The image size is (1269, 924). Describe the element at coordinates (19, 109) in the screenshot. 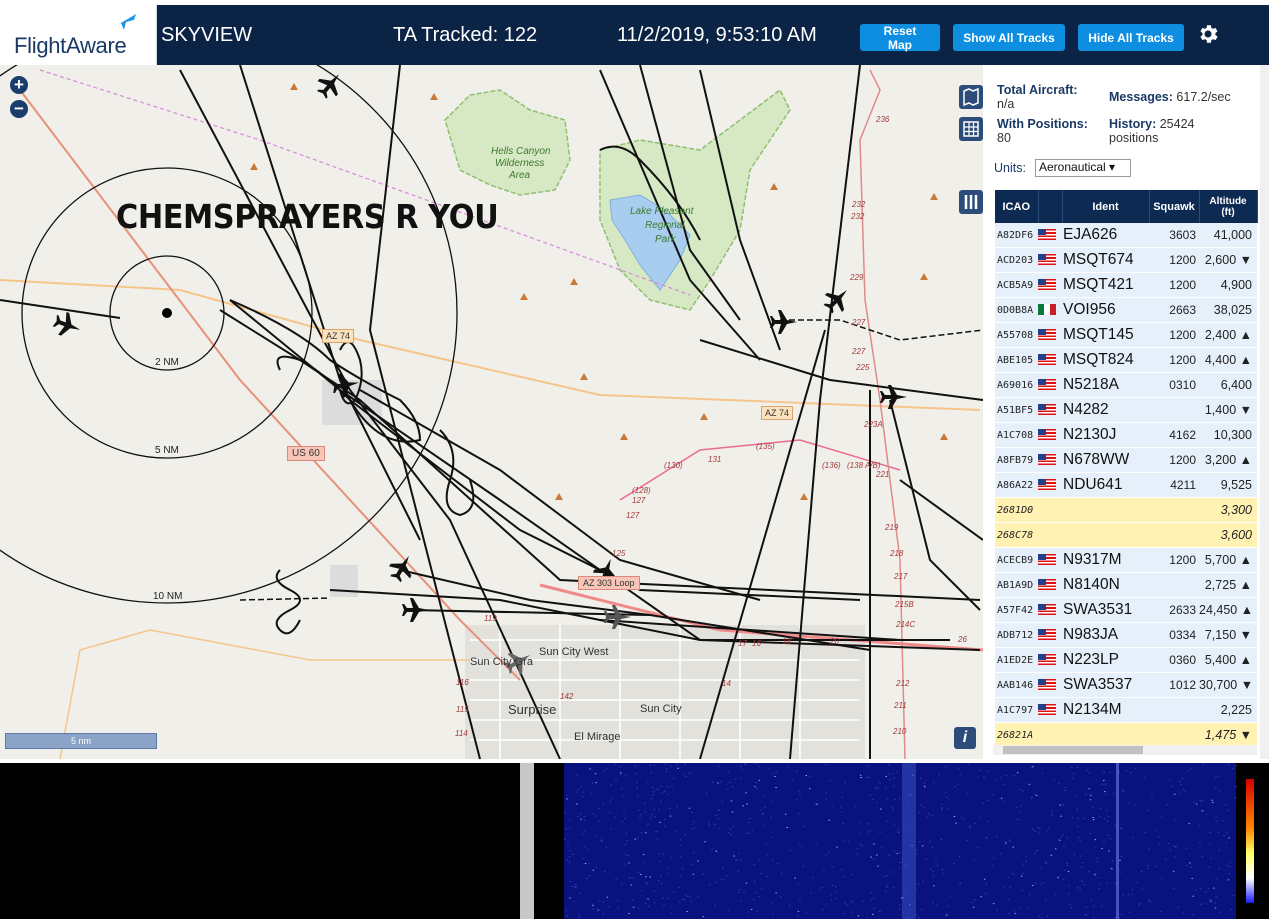

I see `zoom-out-button: −` at that location.